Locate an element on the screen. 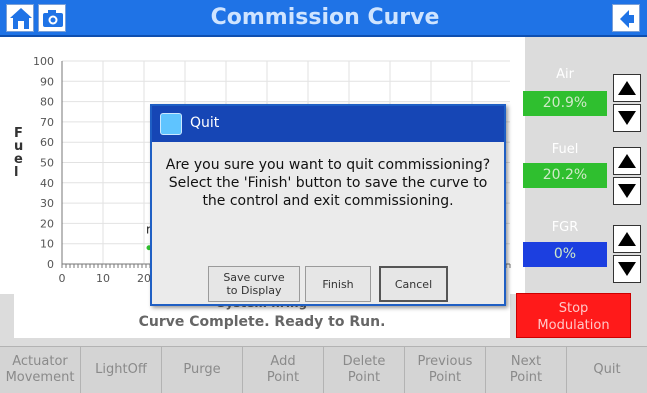 The width and height of the screenshot is (647, 393). status-line-2: Curve Complete. Ready to Run. is located at coordinates (262, 322).